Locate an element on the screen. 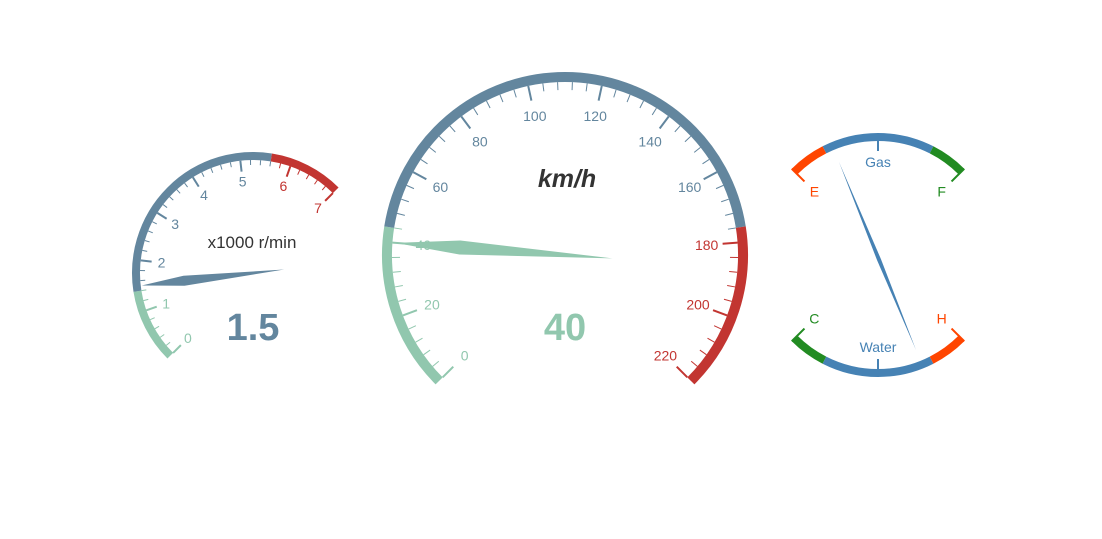  speed-axis-label: 60 is located at coordinates (441, 187).